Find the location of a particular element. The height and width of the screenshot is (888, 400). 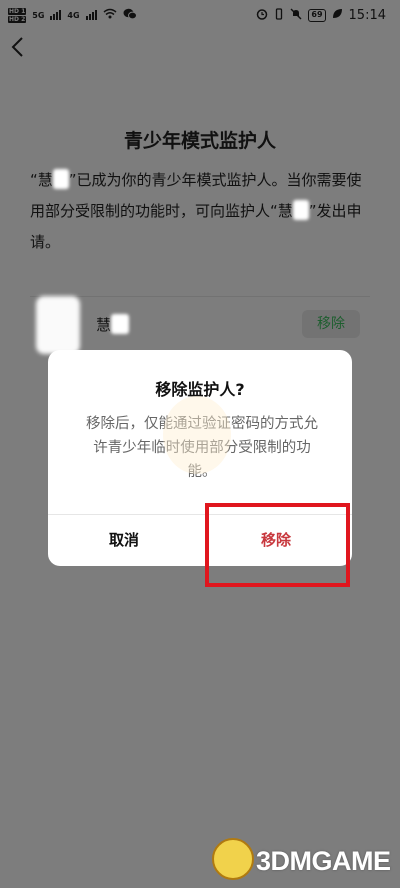

watermark-text: 3DMGAME is located at coordinates (323, 861).